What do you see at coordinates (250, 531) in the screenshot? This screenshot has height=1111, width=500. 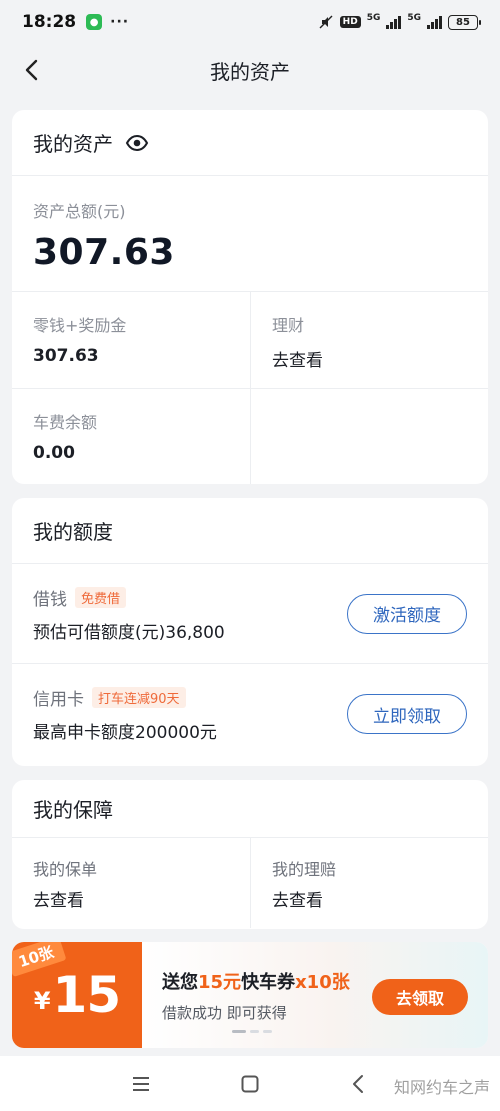 I see `quota-card-header: 我的额度` at bounding box center [250, 531].